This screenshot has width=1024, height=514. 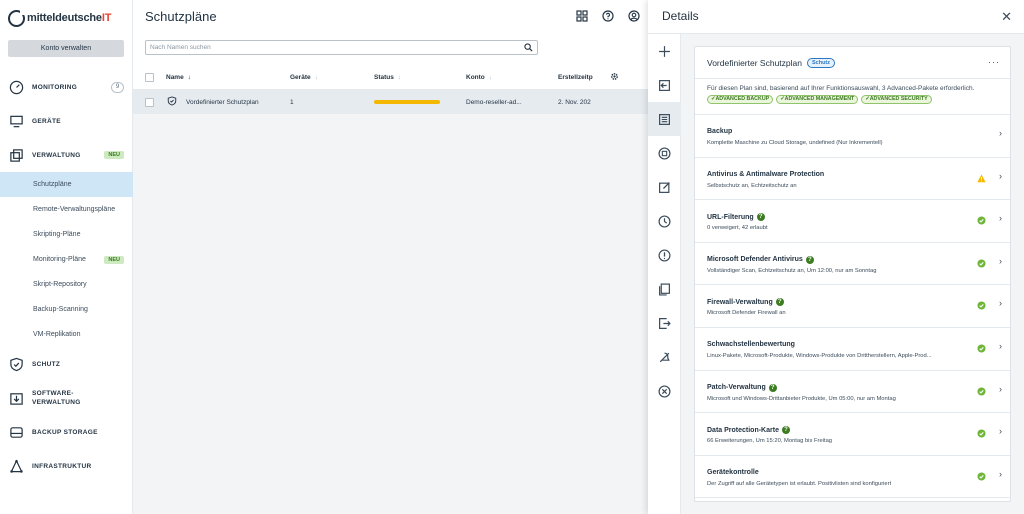 I want to click on close-icon: ✕, so click(x=1006, y=17).